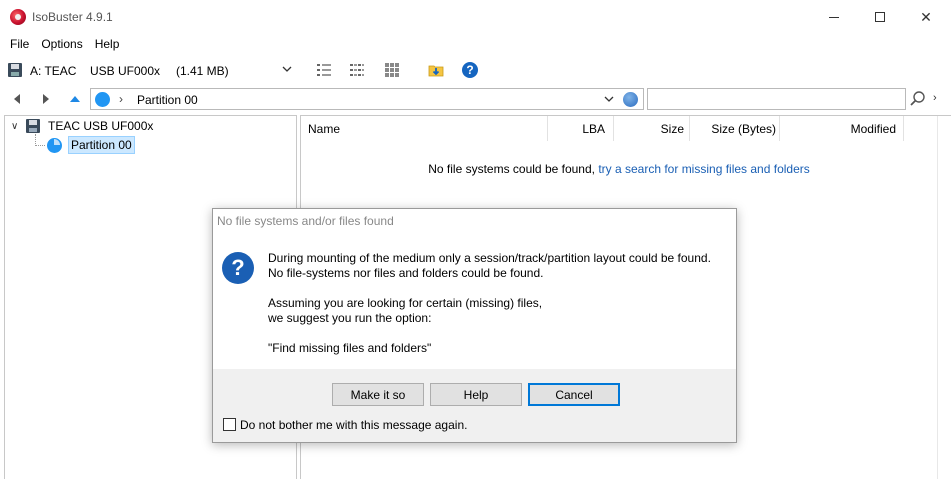  I want to click on details-view-icon, so click(324, 70).